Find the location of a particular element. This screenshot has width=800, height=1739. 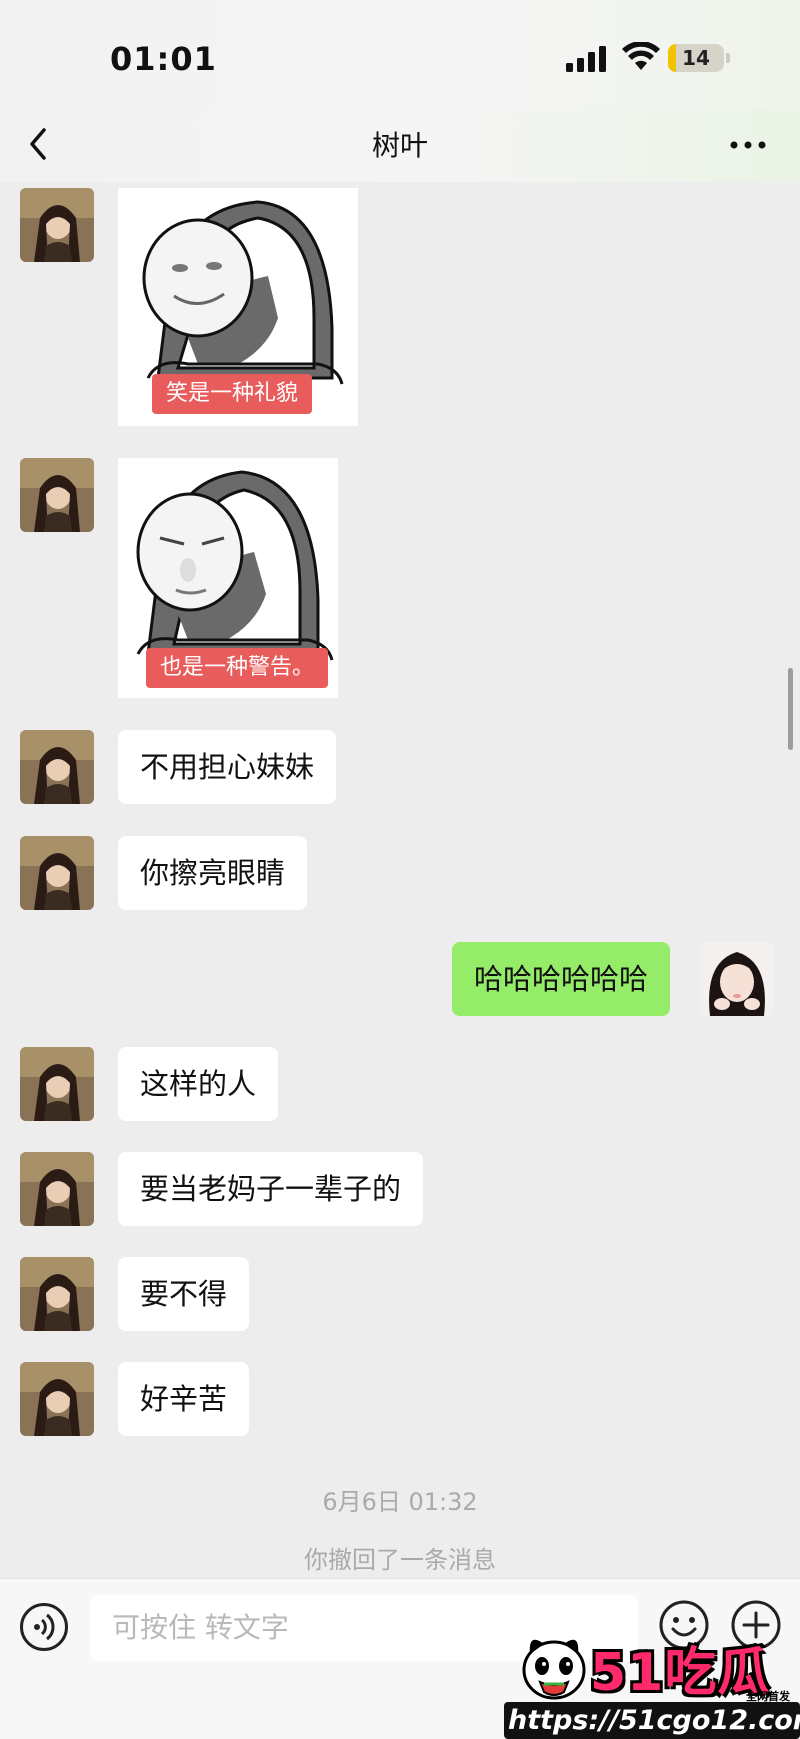

watermark-url: https://51cgo12.com is located at coordinates (652, 1720).